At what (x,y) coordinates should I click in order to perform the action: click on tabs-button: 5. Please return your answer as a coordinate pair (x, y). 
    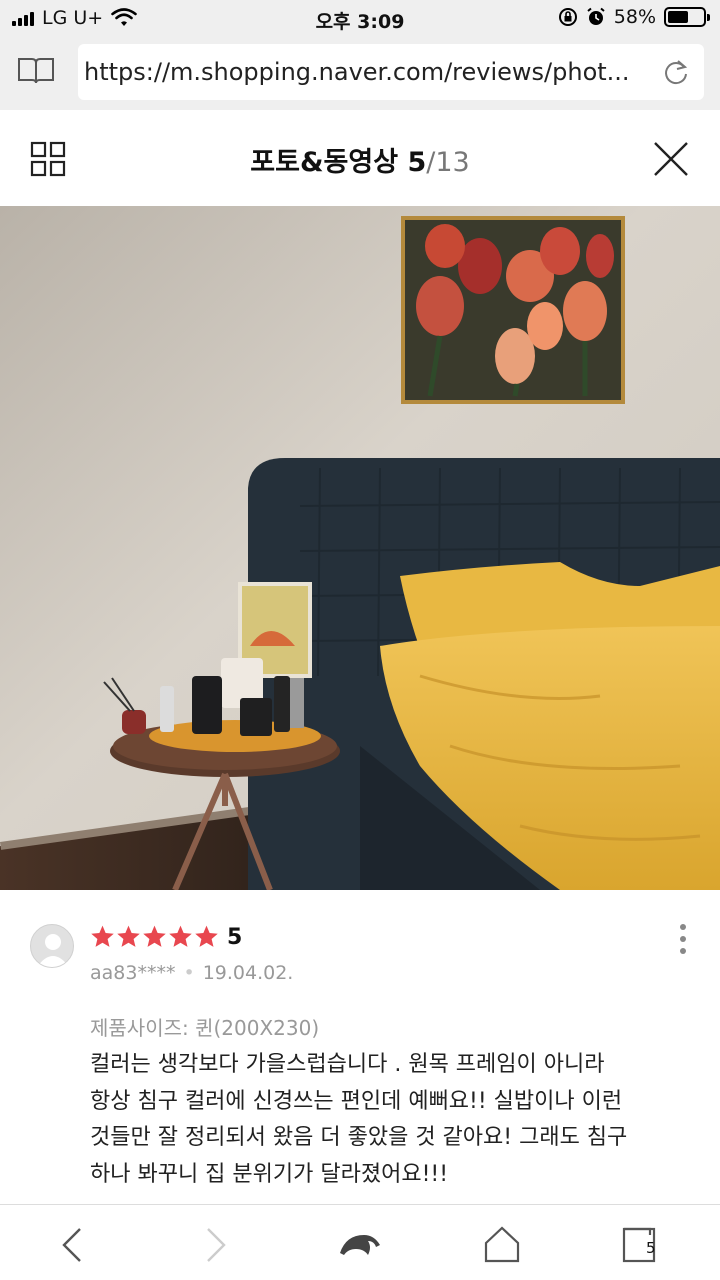
    Looking at the image, I should click on (642, 1245).